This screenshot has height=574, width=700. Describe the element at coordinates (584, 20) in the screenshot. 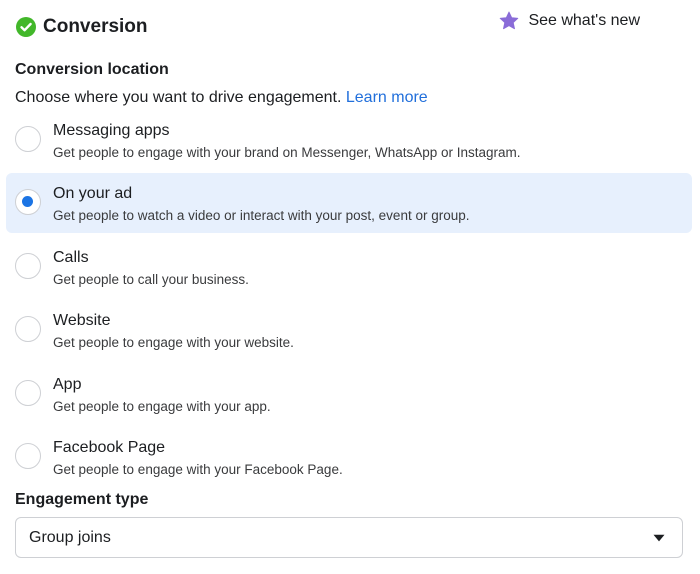

I see `see-whats-new-label: See what's new` at that location.